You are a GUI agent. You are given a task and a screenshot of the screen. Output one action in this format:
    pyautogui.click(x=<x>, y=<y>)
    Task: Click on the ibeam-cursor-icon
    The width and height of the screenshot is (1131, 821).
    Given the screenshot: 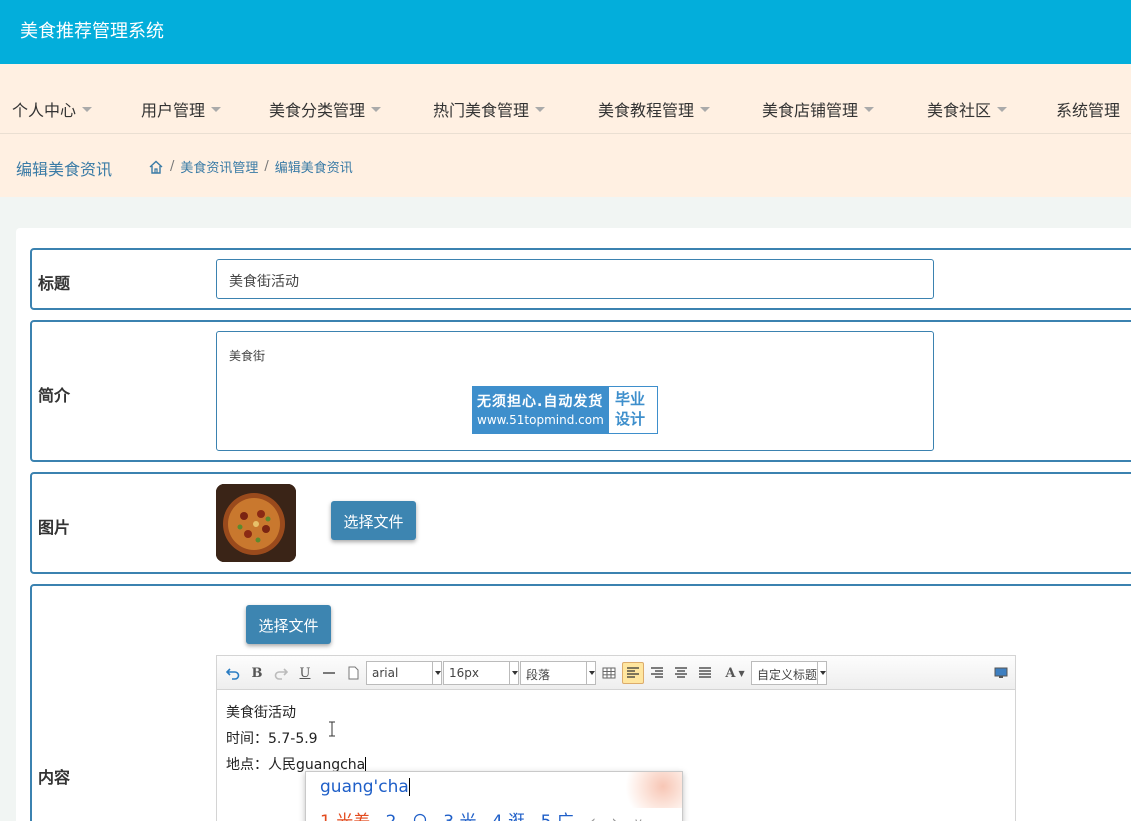 What is the action you would take?
    pyautogui.click(x=332, y=729)
    